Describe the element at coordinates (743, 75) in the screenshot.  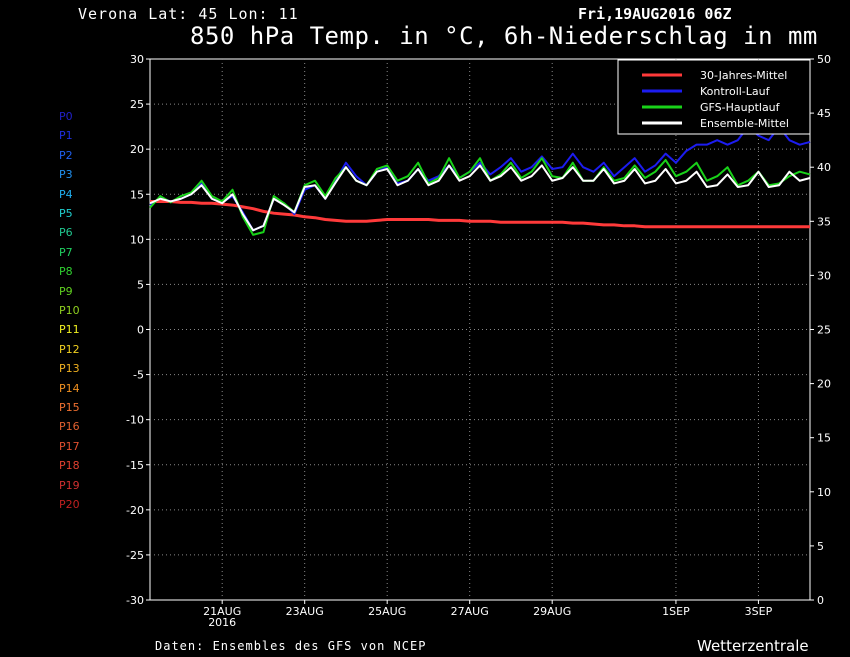
I see `legend-label: 30-Jahres-Mittel` at that location.